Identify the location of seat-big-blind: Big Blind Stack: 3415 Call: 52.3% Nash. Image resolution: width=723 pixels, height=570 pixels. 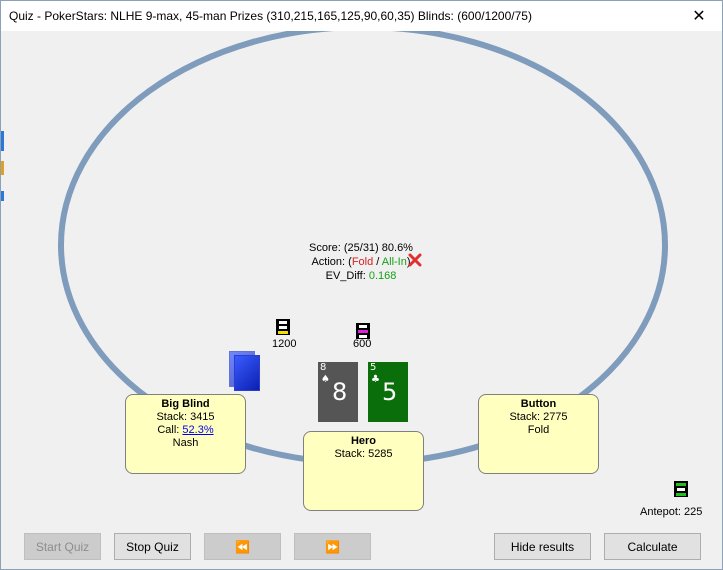
(185, 434).